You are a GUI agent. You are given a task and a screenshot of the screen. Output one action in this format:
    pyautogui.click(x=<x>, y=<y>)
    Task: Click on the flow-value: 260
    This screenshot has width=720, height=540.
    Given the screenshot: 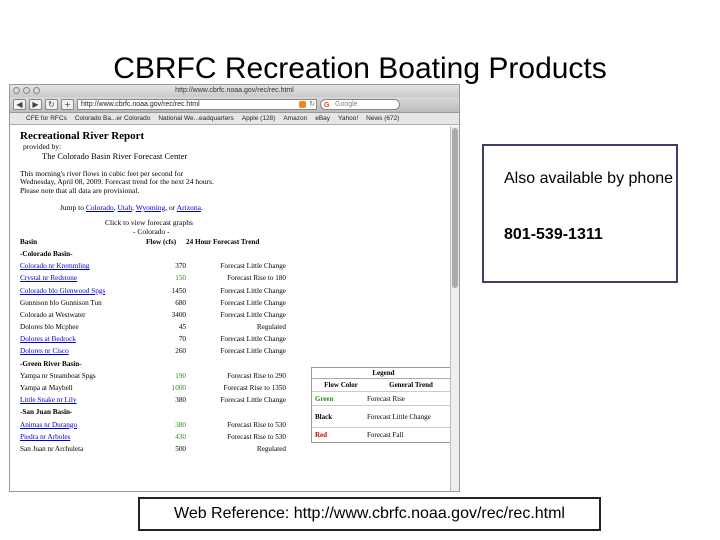 What is the action you would take?
    pyautogui.click(x=180, y=351)
    